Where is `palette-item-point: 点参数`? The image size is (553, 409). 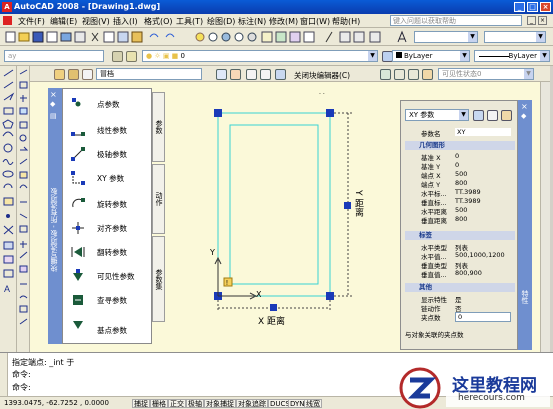
palette-item-point: 点参数 is located at coordinates (109, 105).